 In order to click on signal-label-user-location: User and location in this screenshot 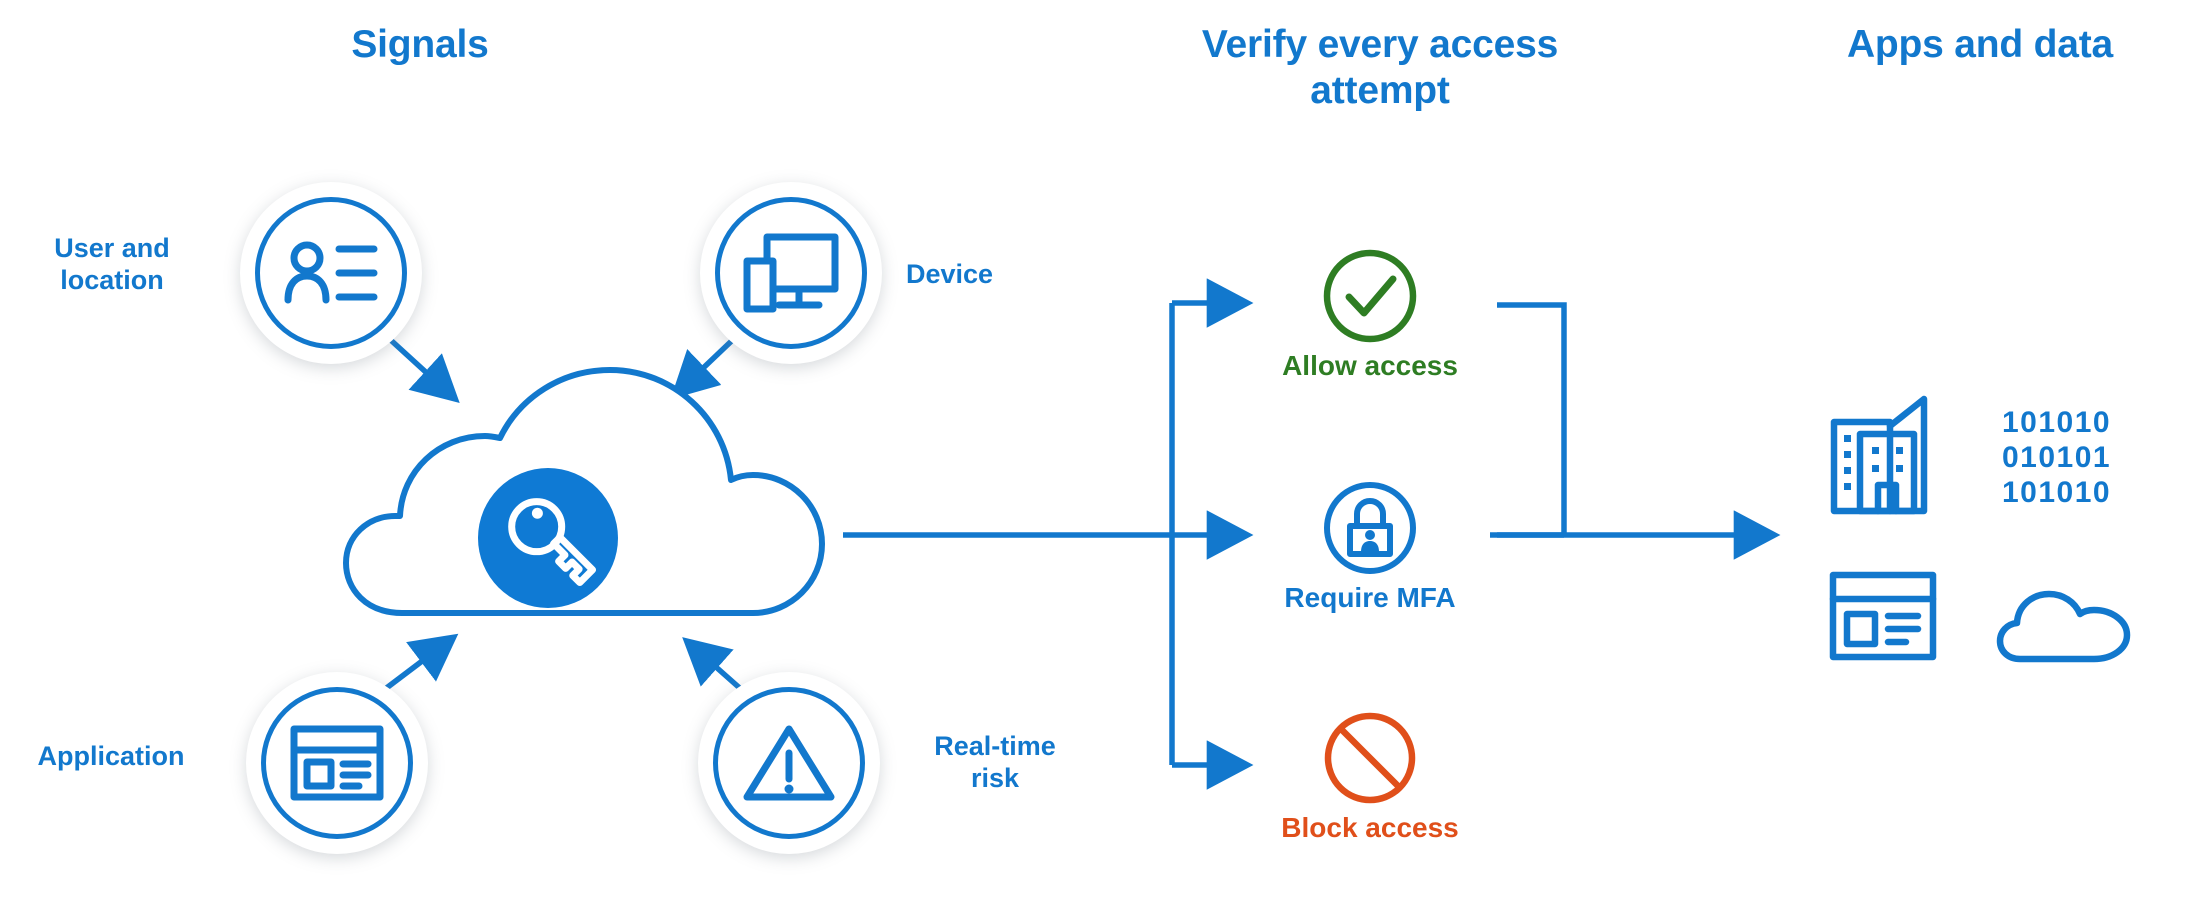, I will do `click(112, 264)`.